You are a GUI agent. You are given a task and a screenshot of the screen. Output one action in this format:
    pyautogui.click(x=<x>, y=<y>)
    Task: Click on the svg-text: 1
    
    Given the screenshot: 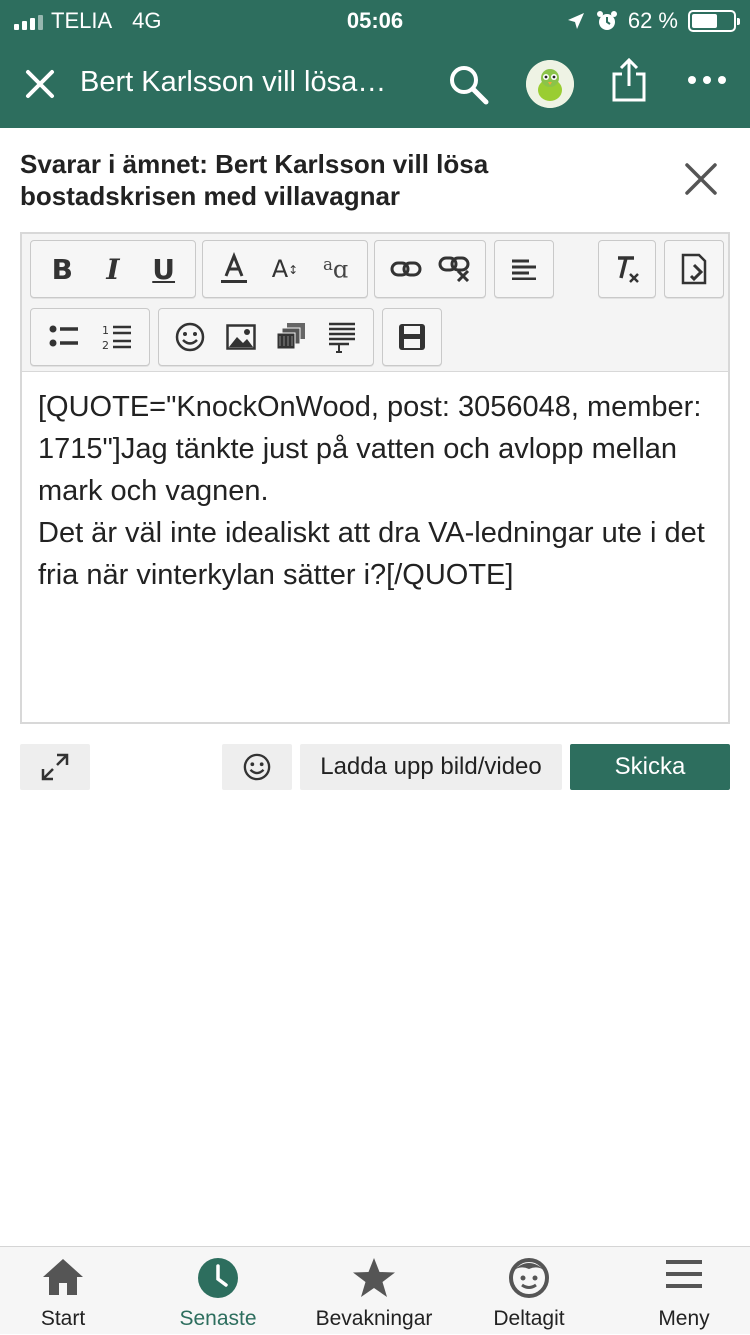 What is the action you would take?
    pyautogui.click(x=105, y=330)
    